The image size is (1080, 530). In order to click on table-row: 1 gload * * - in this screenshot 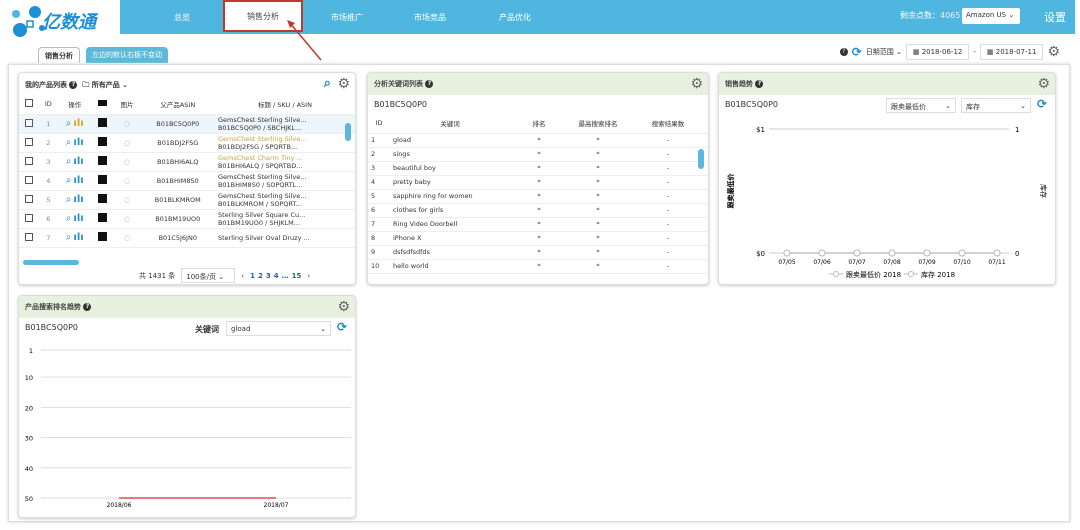, I will do `click(538, 140)`.